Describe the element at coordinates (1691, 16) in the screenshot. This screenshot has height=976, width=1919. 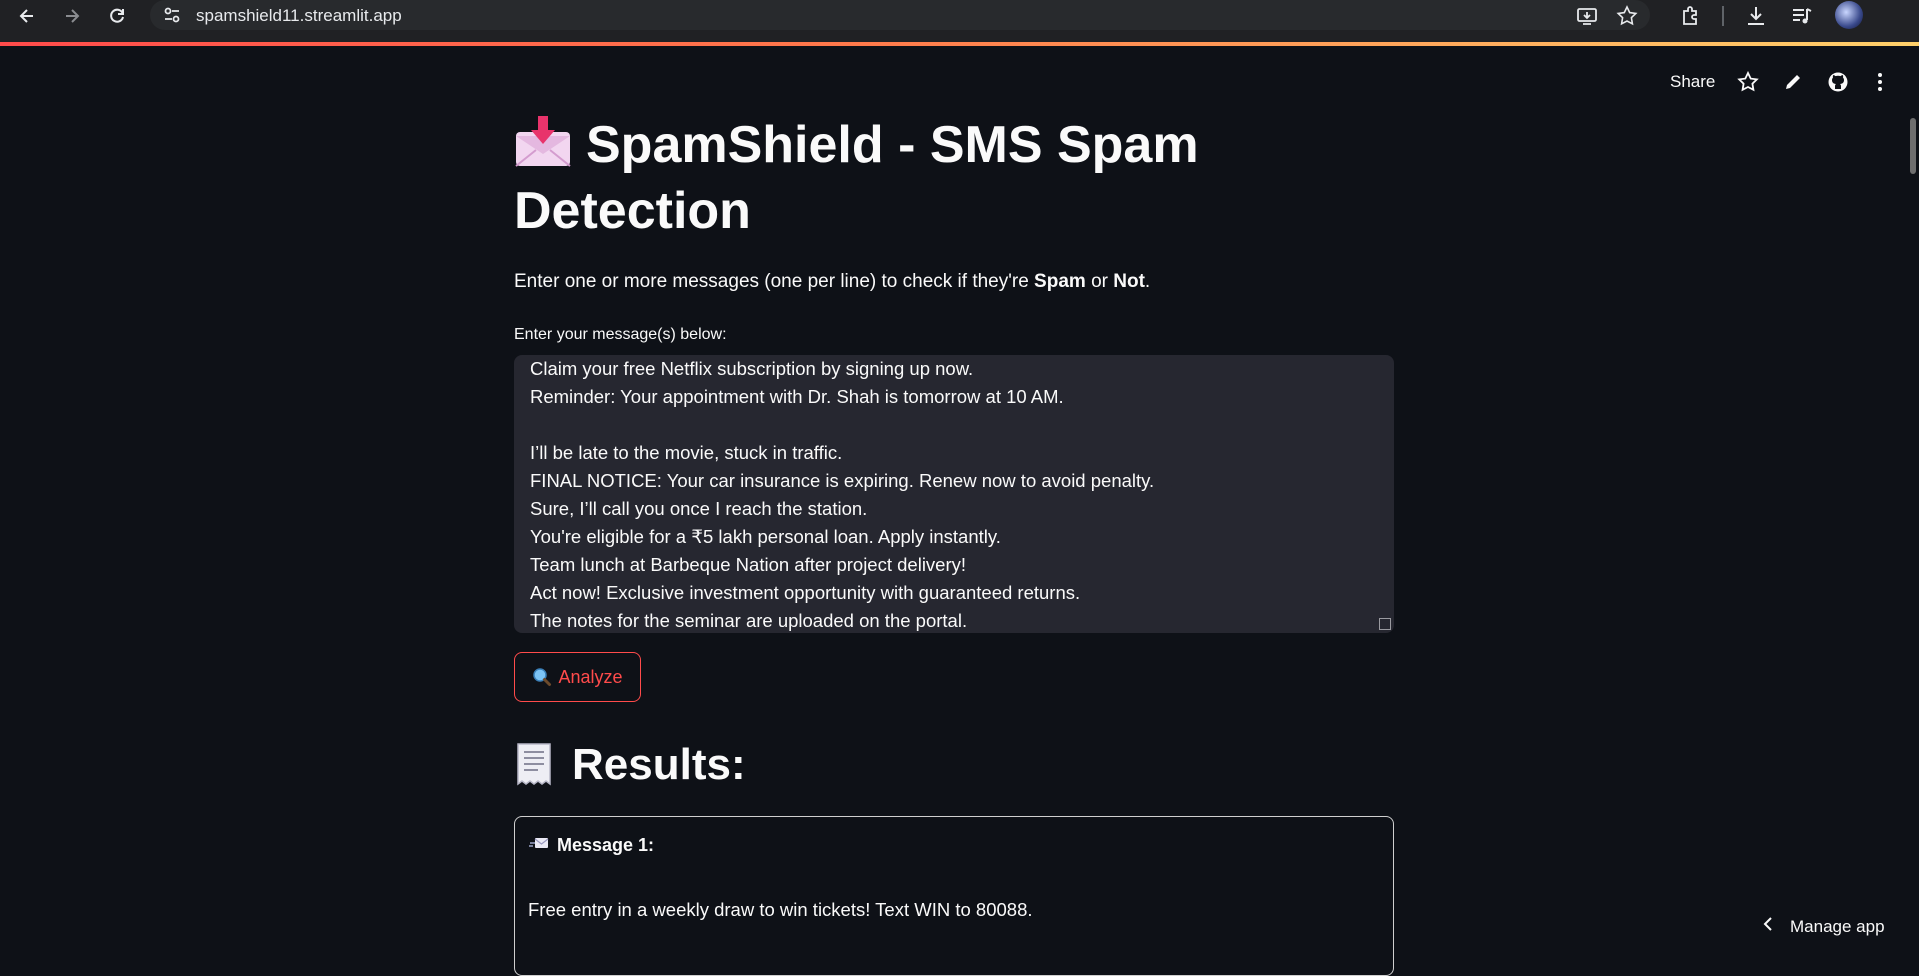
I see `extensions-icon` at that location.